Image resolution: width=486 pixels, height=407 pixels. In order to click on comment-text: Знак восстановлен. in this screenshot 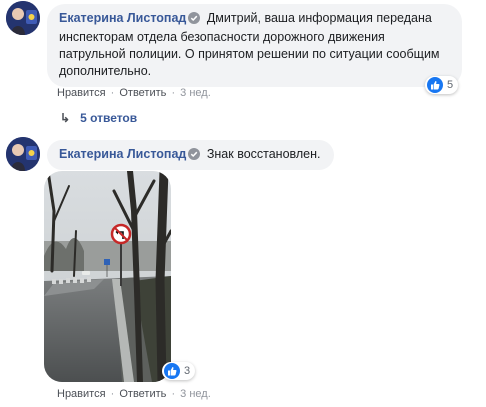, I will do `click(263, 154)`.